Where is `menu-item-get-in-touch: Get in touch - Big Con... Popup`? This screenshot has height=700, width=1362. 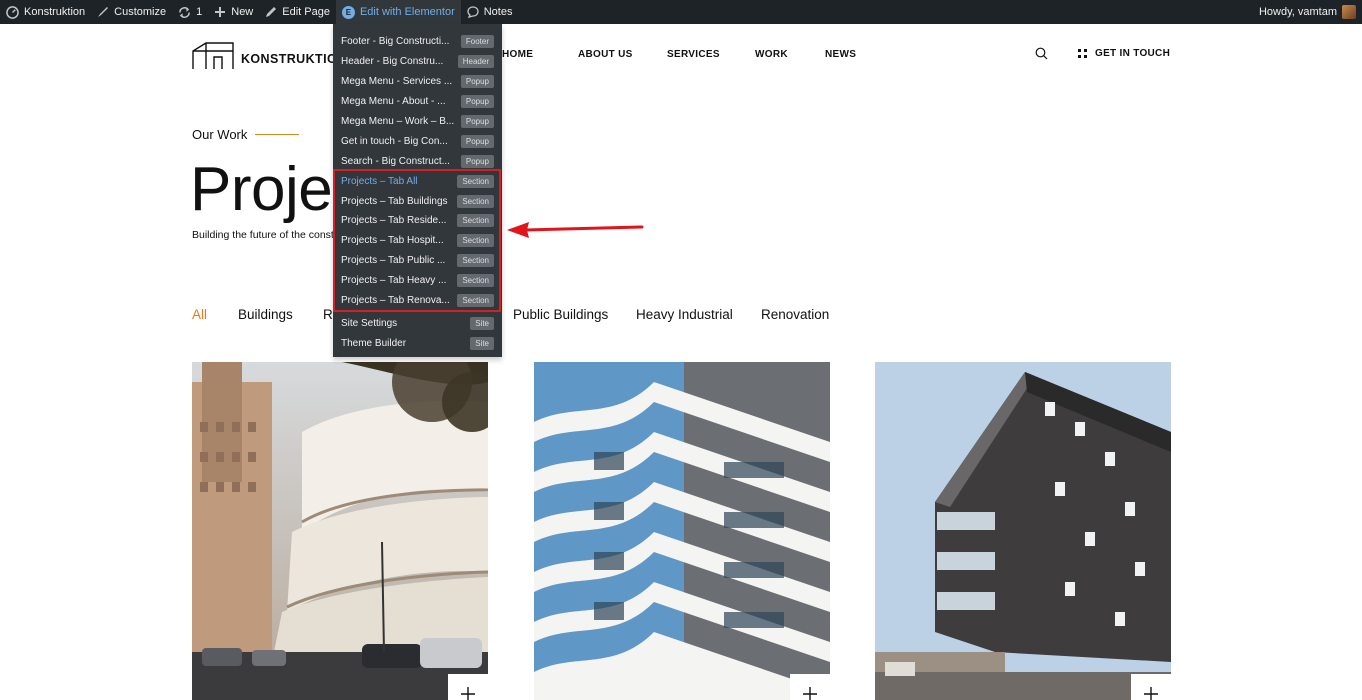 menu-item-get-in-touch: Get in touch - Big Con... Popup is located at coordinates (417, 141).